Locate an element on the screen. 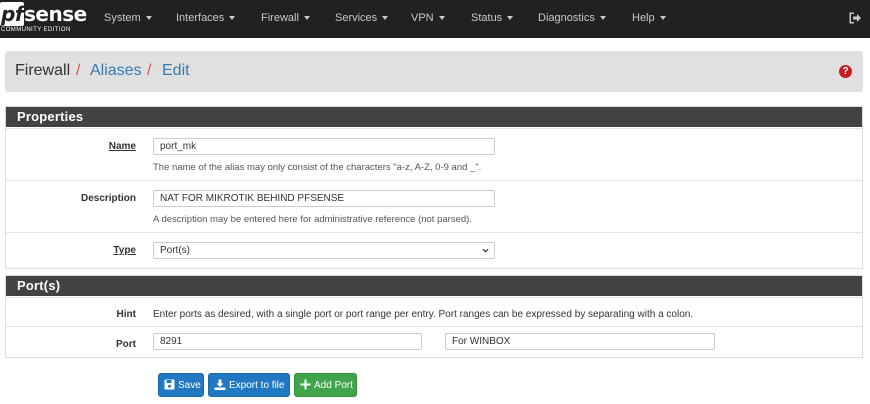 This screenshot has width=870, height=404. logo-wordmark: pfsense is located at coordinates (43, 14).